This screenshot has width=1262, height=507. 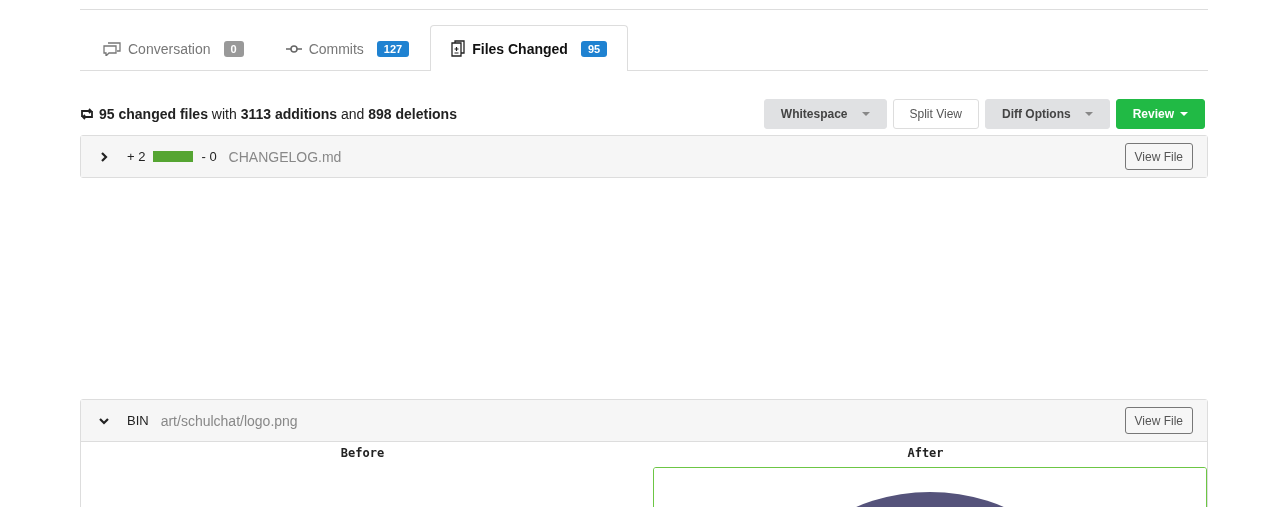 I want to click on file-type-label: BIN, so click(x=138, y=420).